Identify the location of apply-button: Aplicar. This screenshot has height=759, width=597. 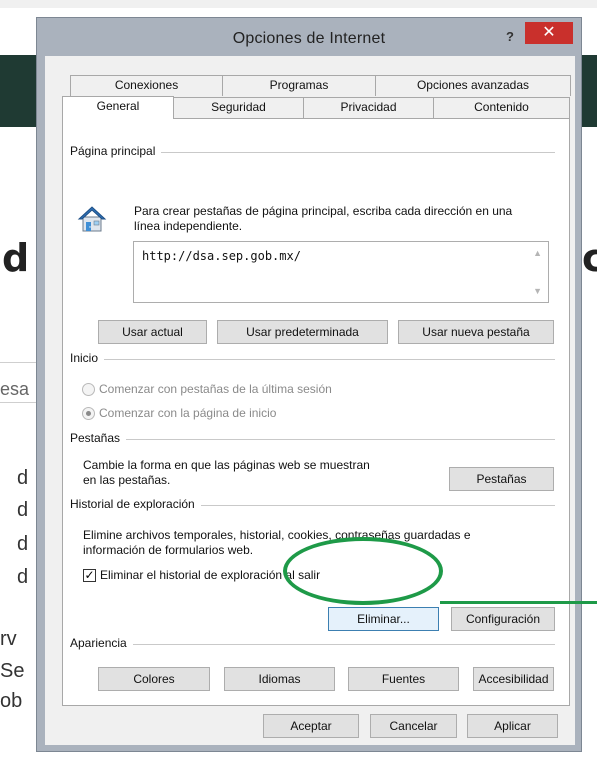
(512, 726).